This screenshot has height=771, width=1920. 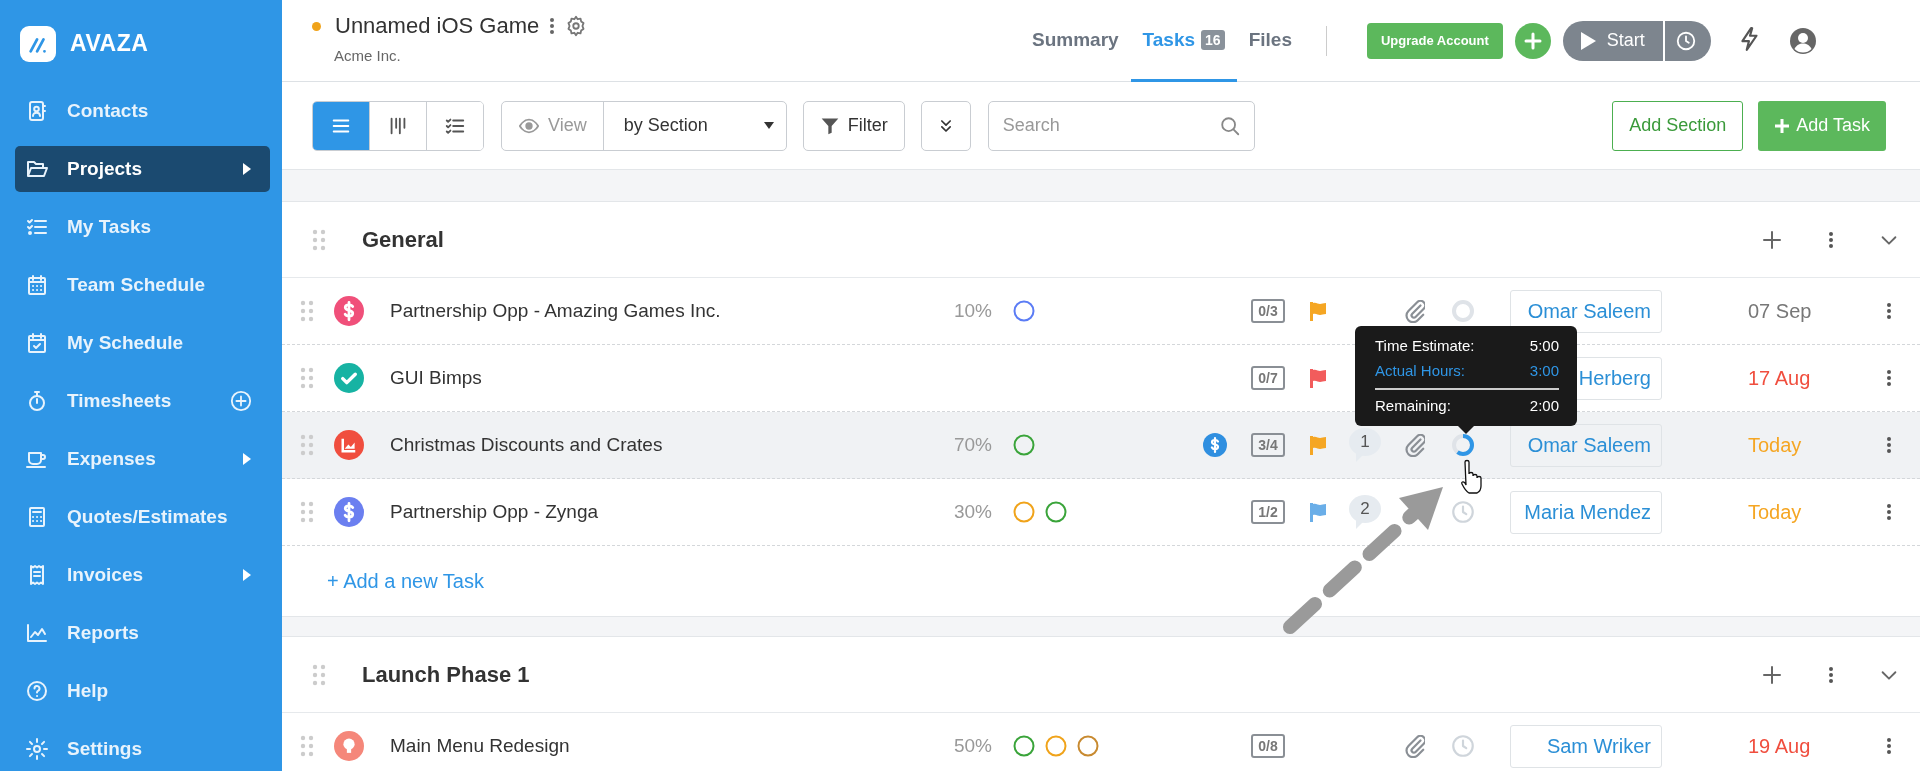 What do you see at coordinates (367, 55) in the screenshot?
I see `client-name: Acme Inc.` at bounding box center [367, 55].